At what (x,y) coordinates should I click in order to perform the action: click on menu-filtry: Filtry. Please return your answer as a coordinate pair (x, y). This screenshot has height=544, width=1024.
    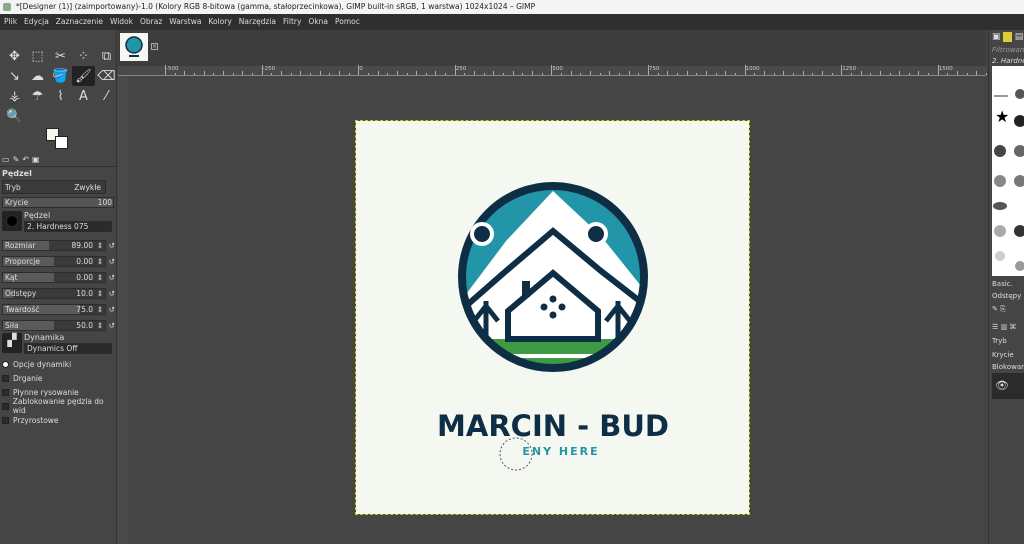
    Looking at the image, I should click on (292, 22).